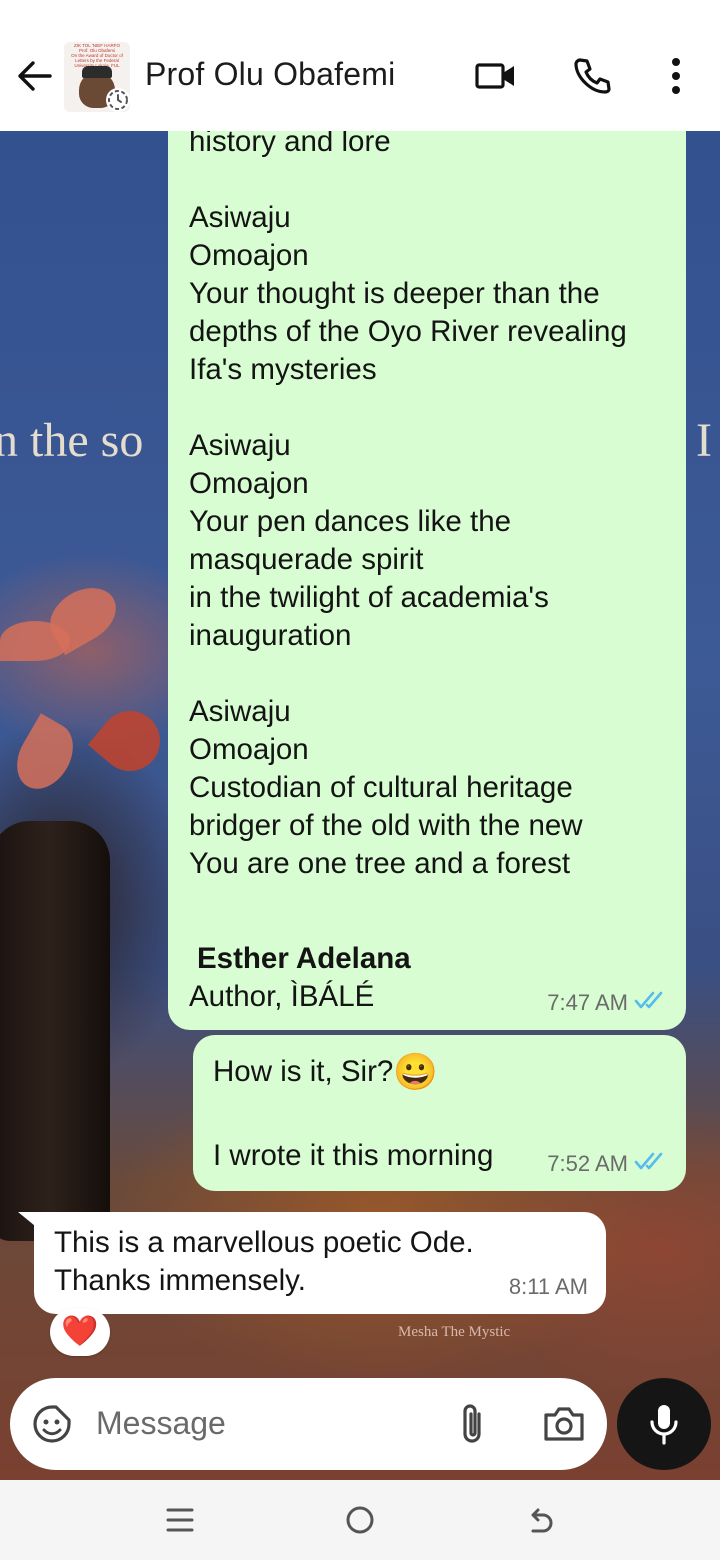 Image resolution: width=720 pixels, height=1560 pixels. I want to click on avatar-cap, so click(97, 72).